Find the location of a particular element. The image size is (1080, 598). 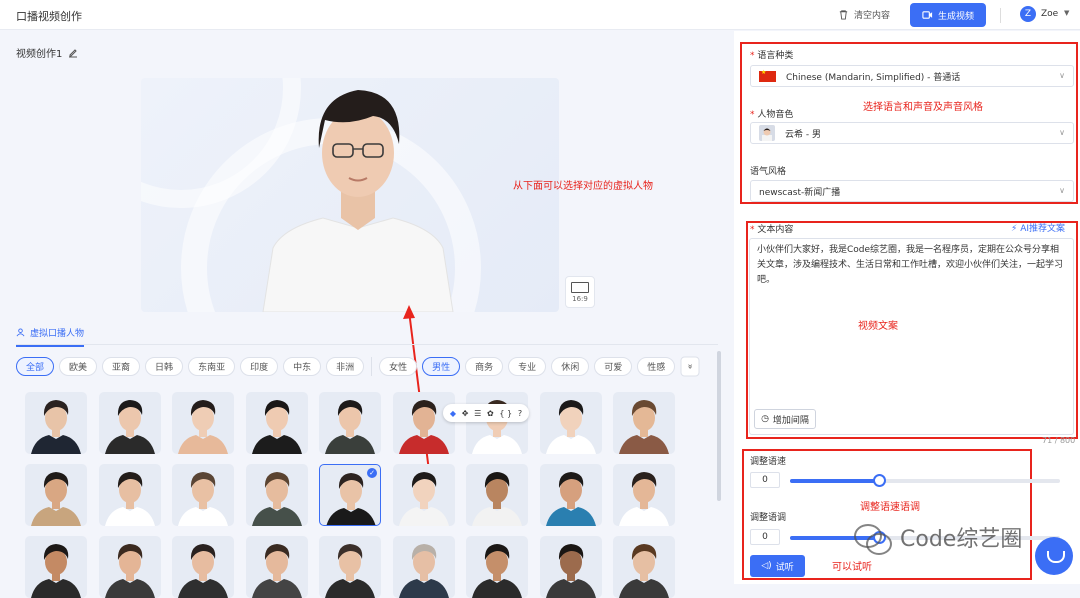

voice-avatar is located at coordinates (767, 133).